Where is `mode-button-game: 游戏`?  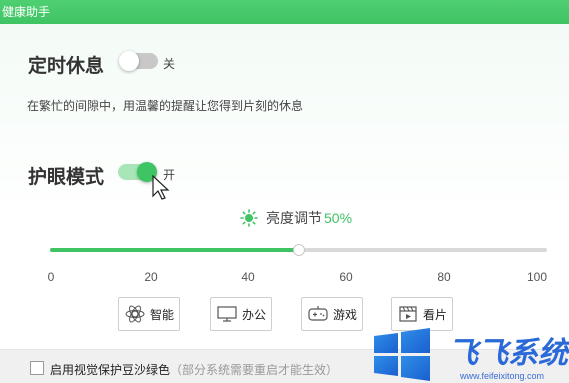 mode-button-game: 游戏 is located at coordinates (332, 314).